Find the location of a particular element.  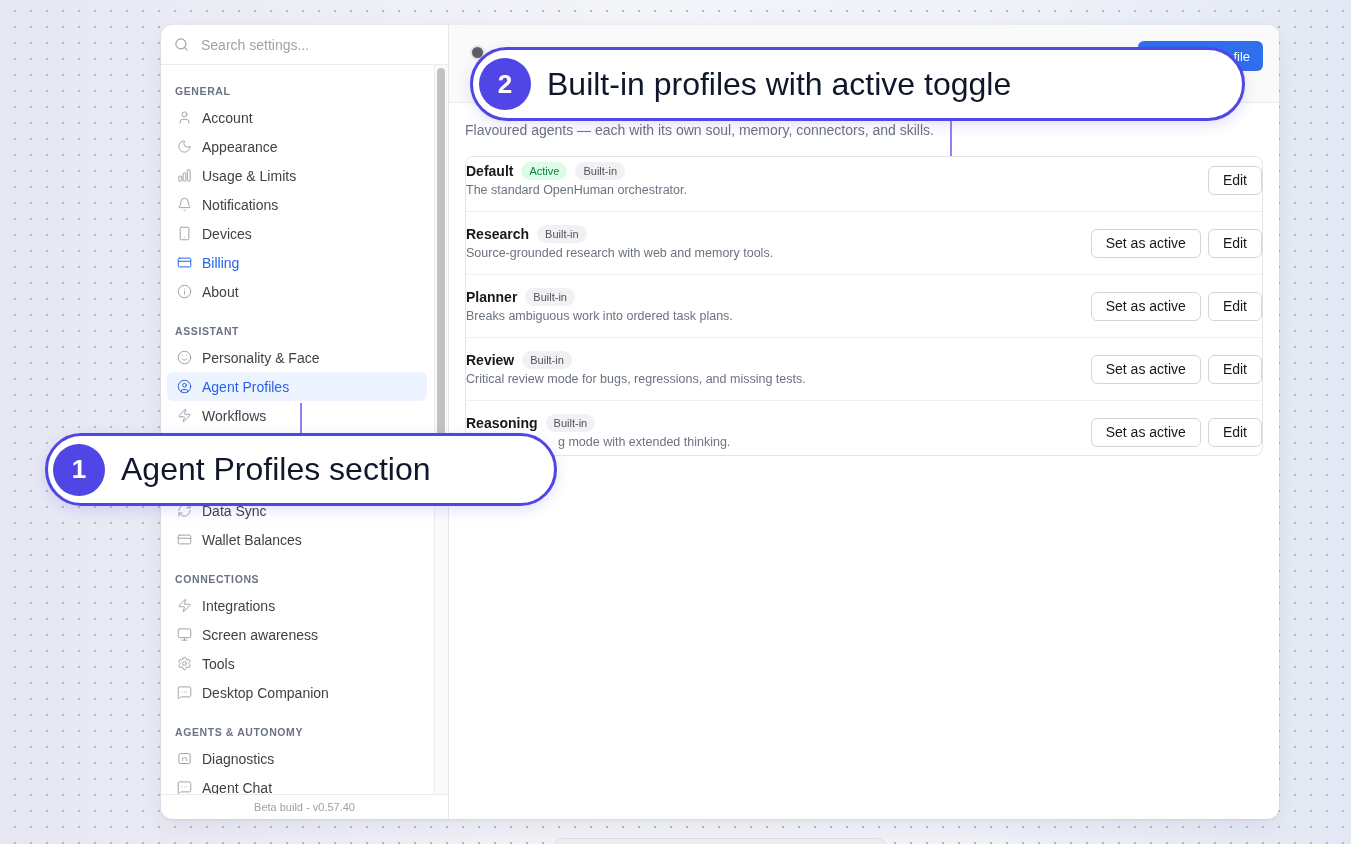

profile-description: Critical review mode for bugs, regressions, and missing tests. is located at coordinates (636, 379).